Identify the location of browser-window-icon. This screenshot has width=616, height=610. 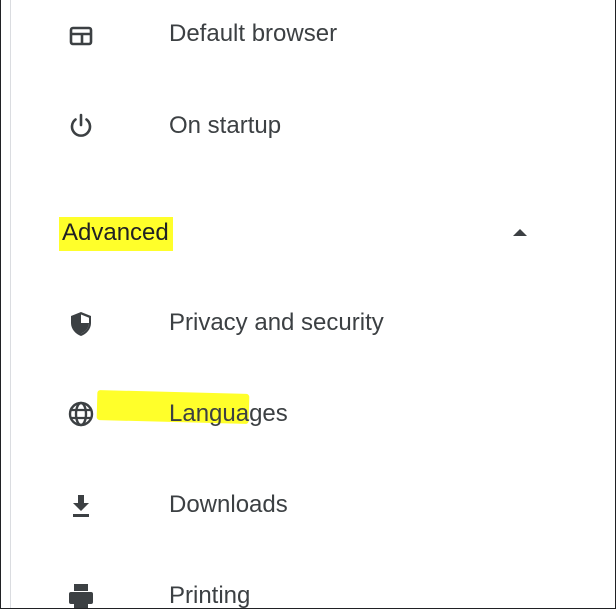
(81, 36).